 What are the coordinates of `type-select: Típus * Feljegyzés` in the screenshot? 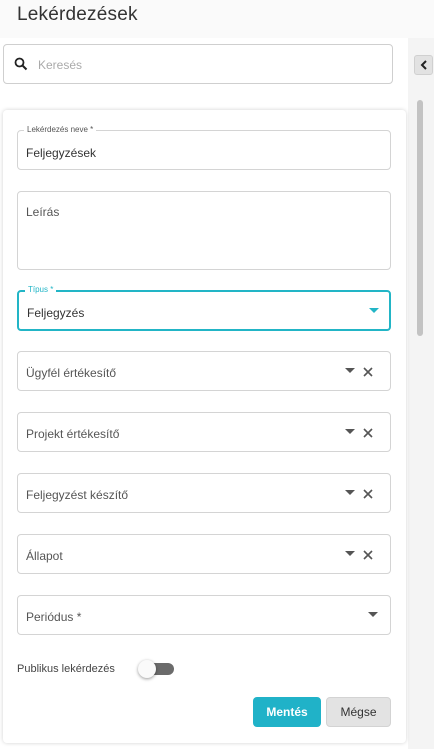 It's located at (204, 308).